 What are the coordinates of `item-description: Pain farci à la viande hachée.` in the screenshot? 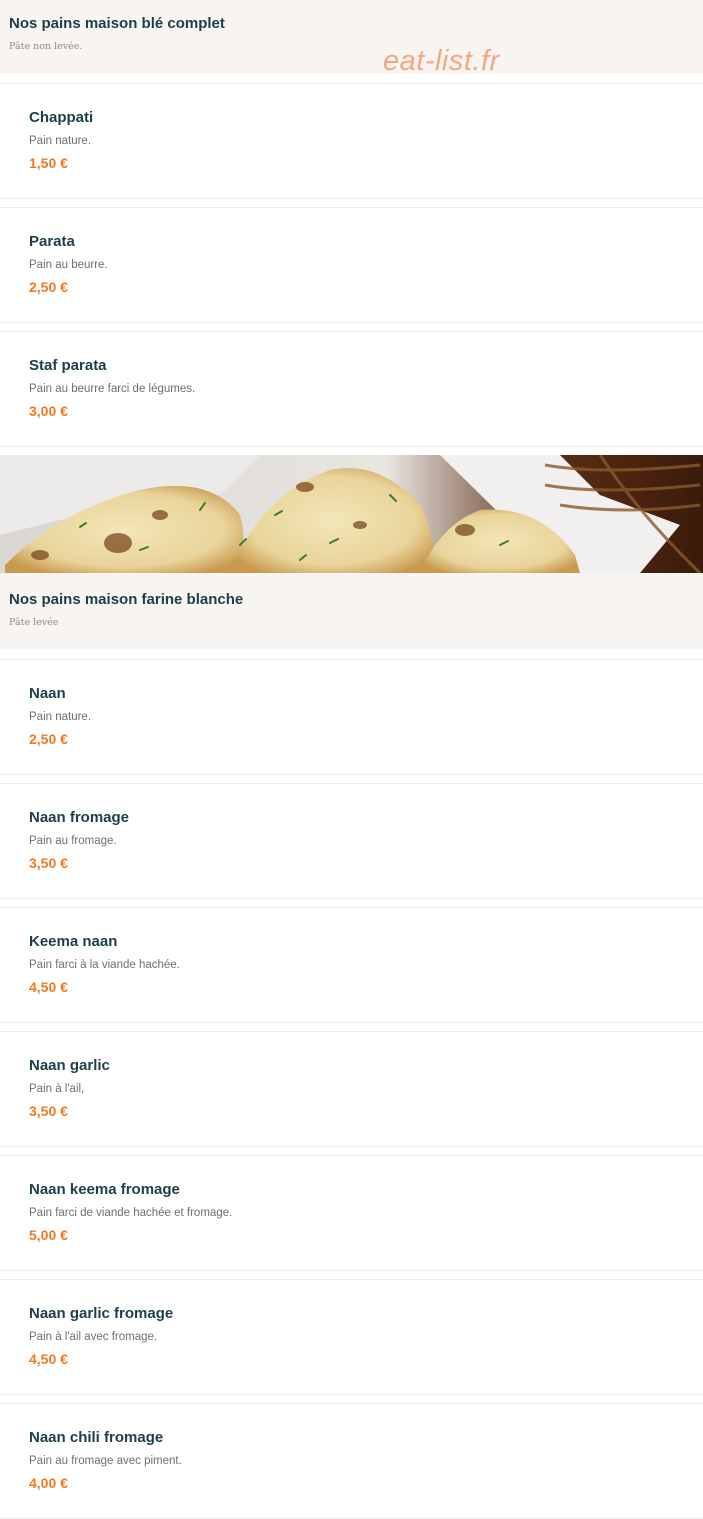 It's located at (104, 965).